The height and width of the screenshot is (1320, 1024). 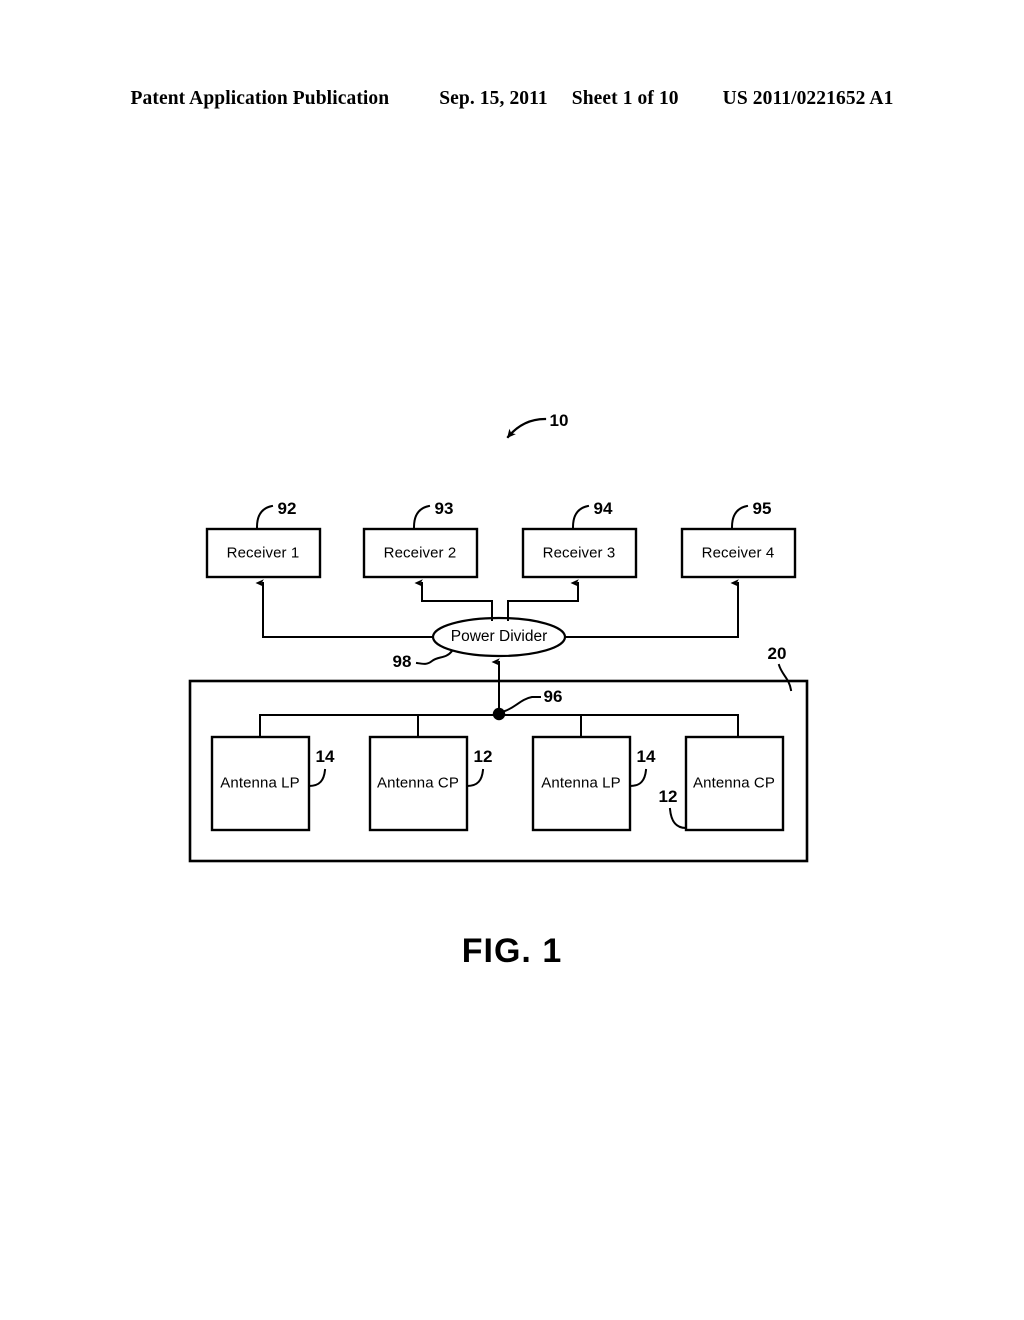 What do you see at coordinates (646, 756) in the screenshot?
I see `antenna-ref-number-3: 14` at bounding box center [646, 756].